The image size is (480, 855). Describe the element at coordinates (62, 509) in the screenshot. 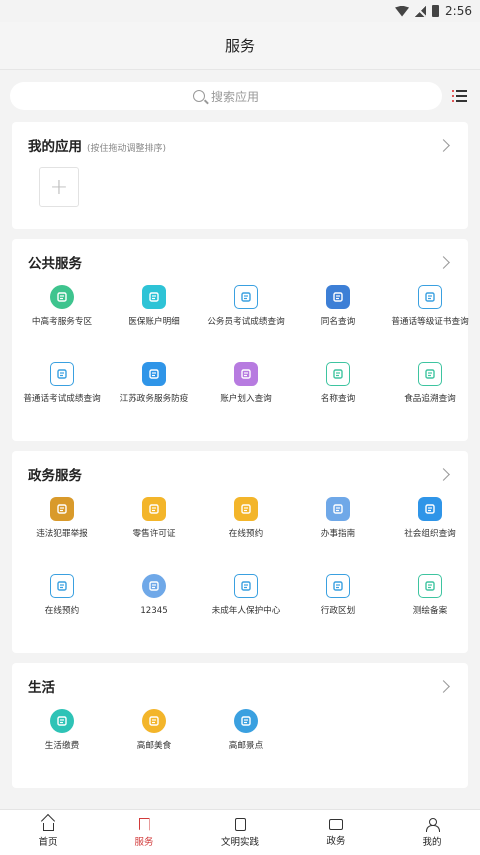

I see `report-icon` at that location.